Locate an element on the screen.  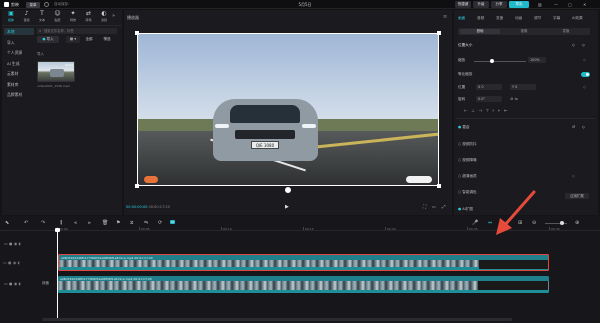
sidebar-item-4: 云素材 is located at coordinates (19, 73).